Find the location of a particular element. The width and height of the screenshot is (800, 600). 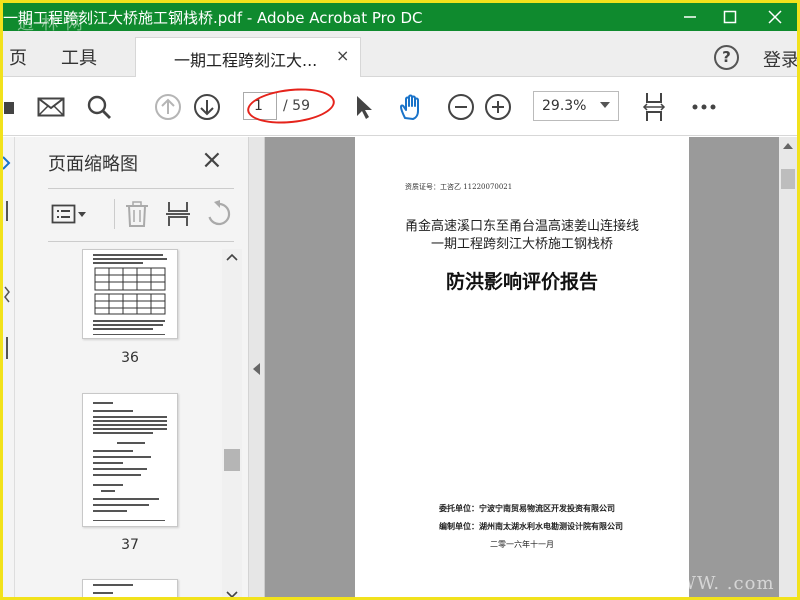

client-line: 委托单位：宁波宁南贸易物流区开发投资有限公司 is located at coordinates (527, 508).